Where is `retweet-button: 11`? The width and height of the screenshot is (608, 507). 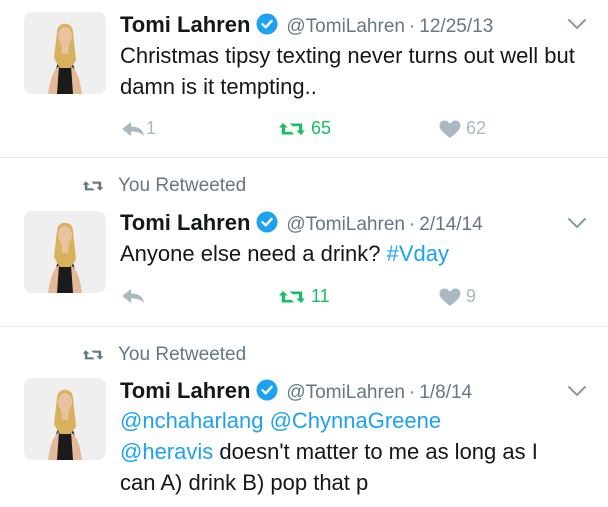 retweet-button: 11 is located at coordinates (303, 296).